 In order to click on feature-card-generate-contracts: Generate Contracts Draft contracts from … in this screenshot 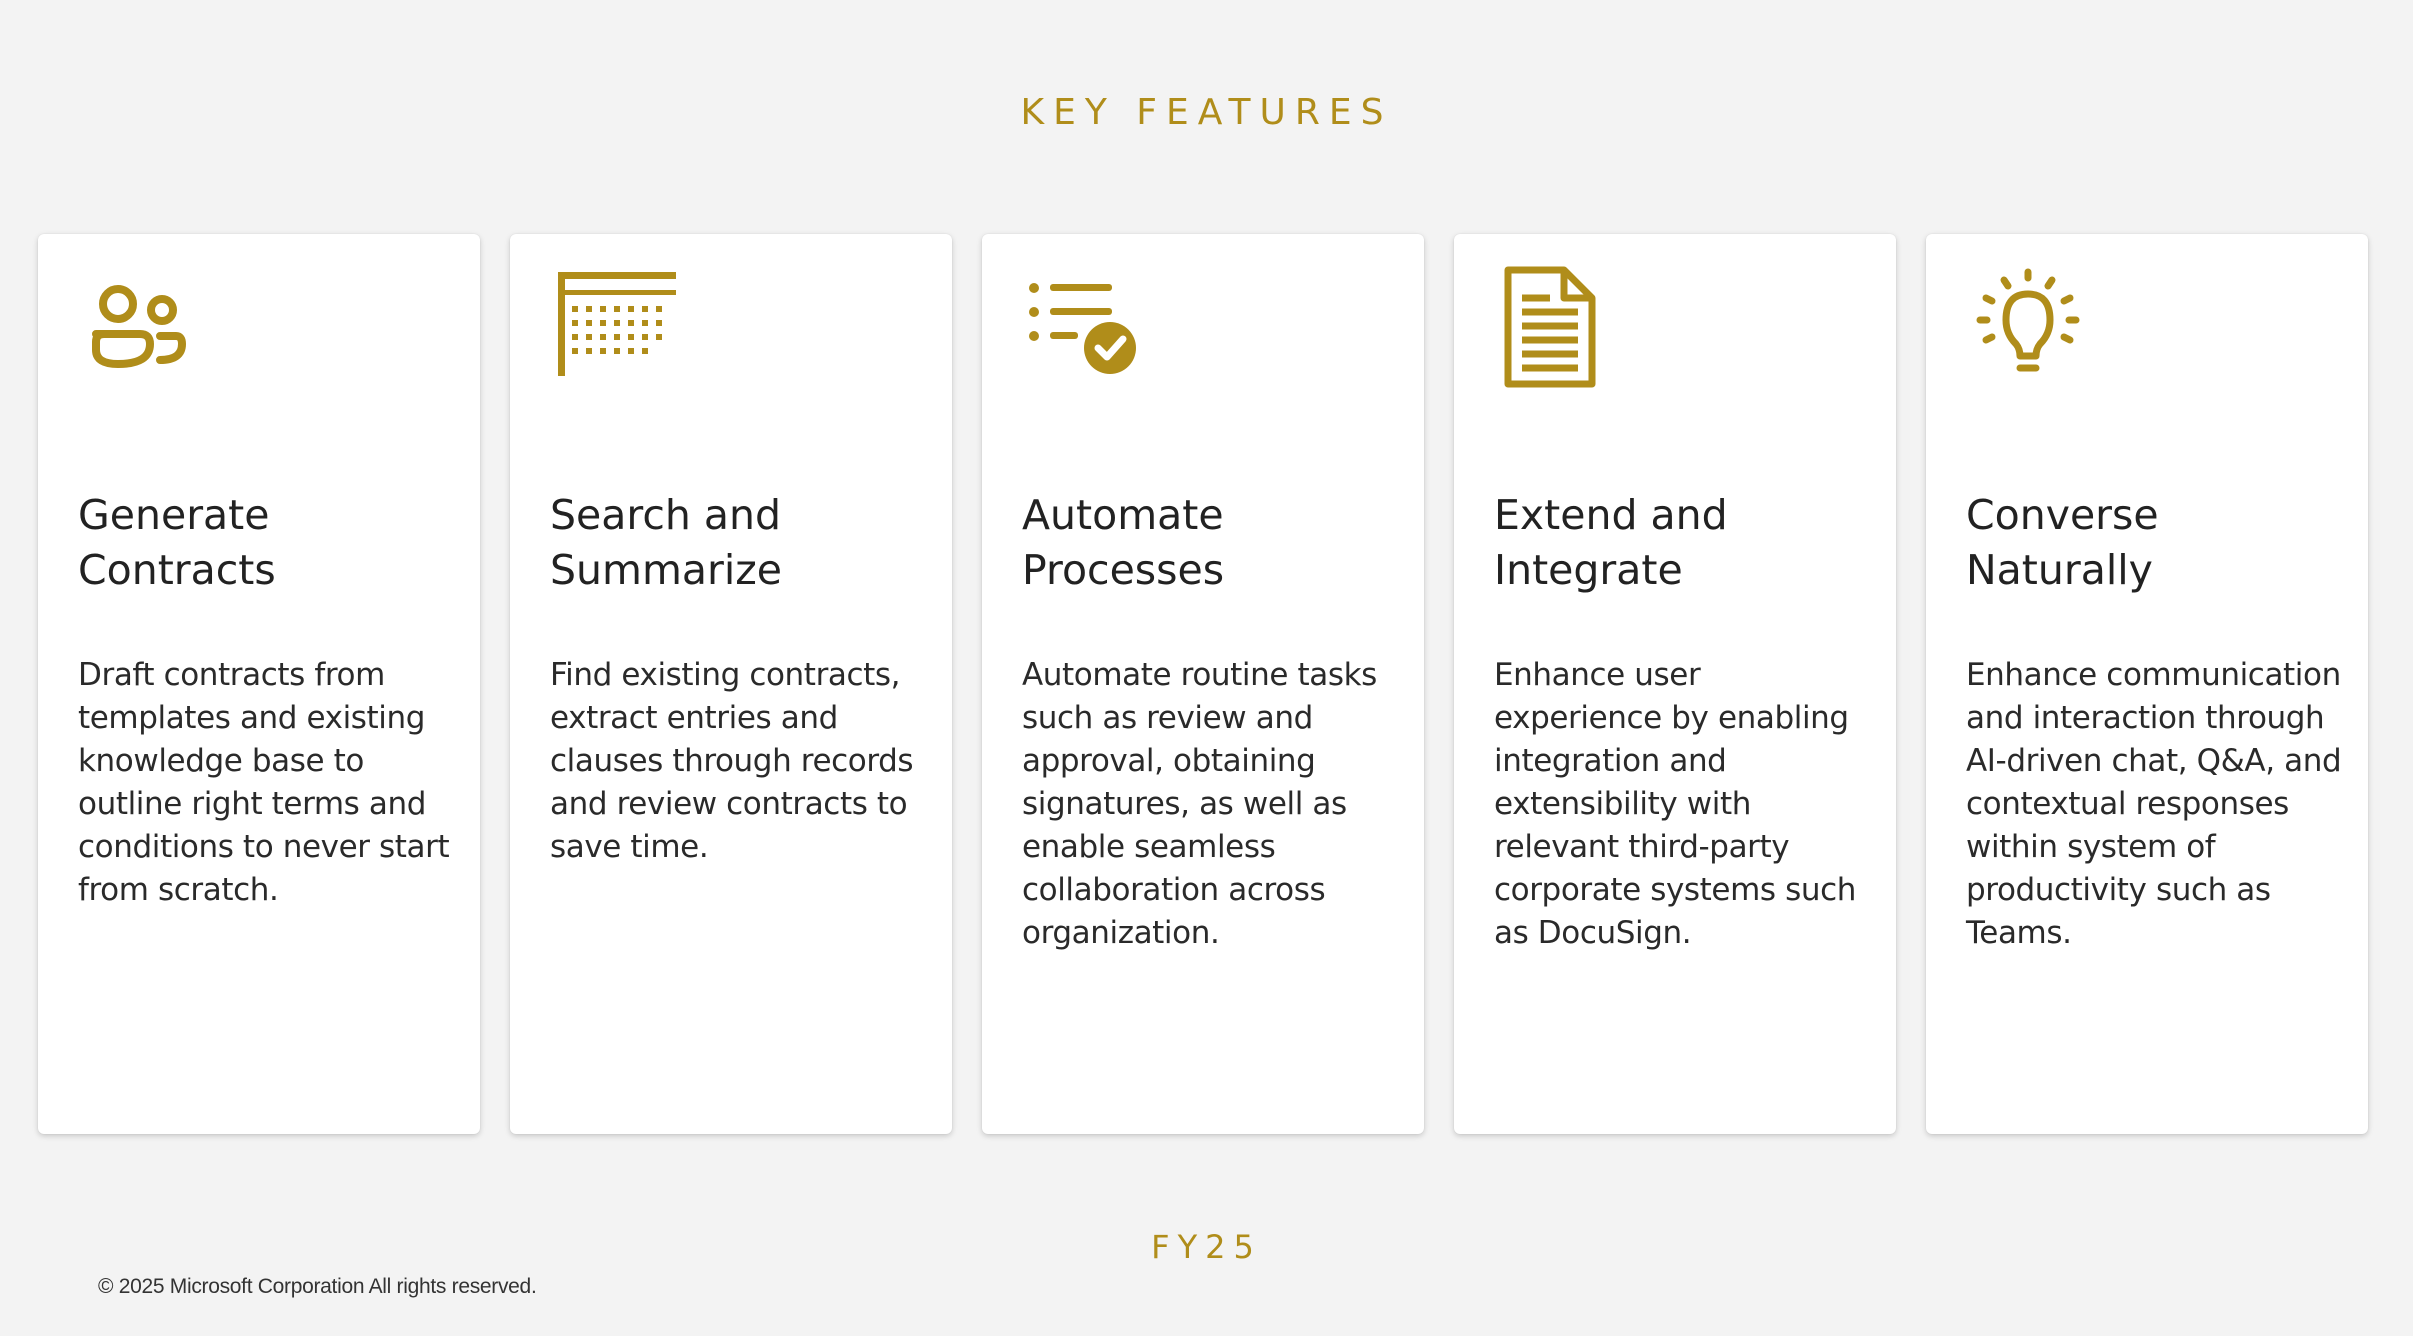, I will do `click(259, 684)`.